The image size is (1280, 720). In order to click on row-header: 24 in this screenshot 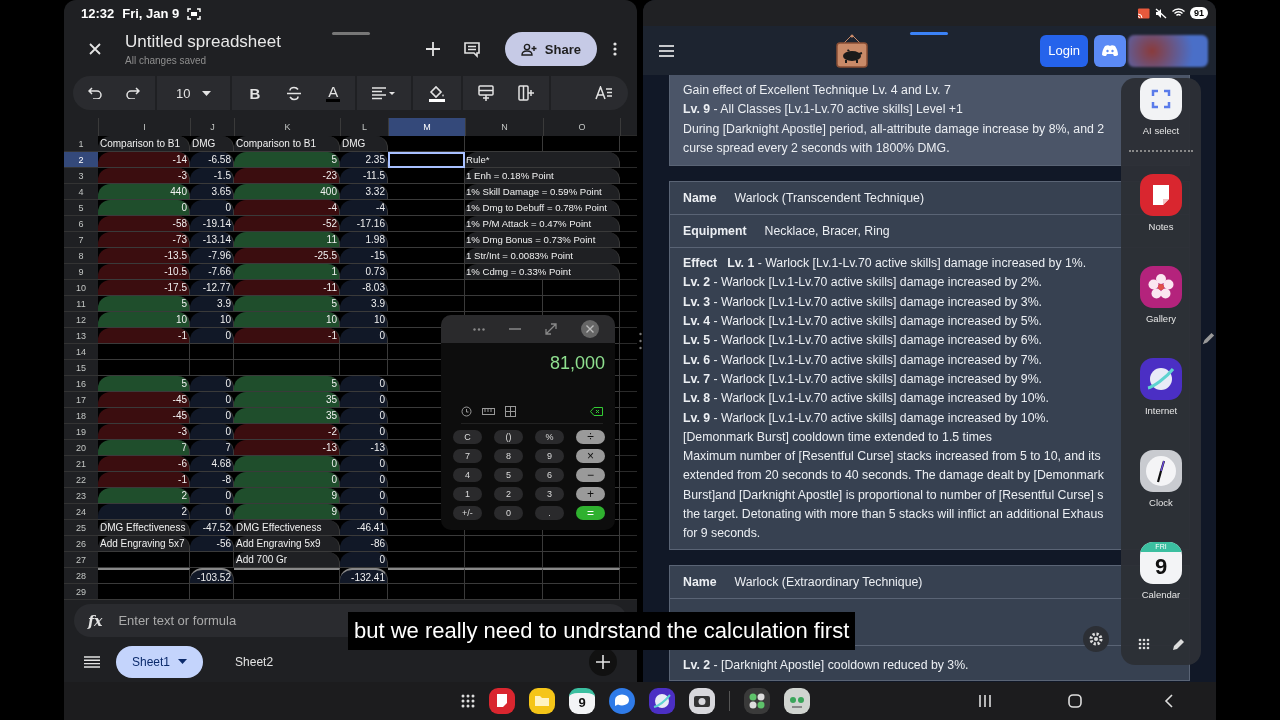, I will do `click(81, 512)`.